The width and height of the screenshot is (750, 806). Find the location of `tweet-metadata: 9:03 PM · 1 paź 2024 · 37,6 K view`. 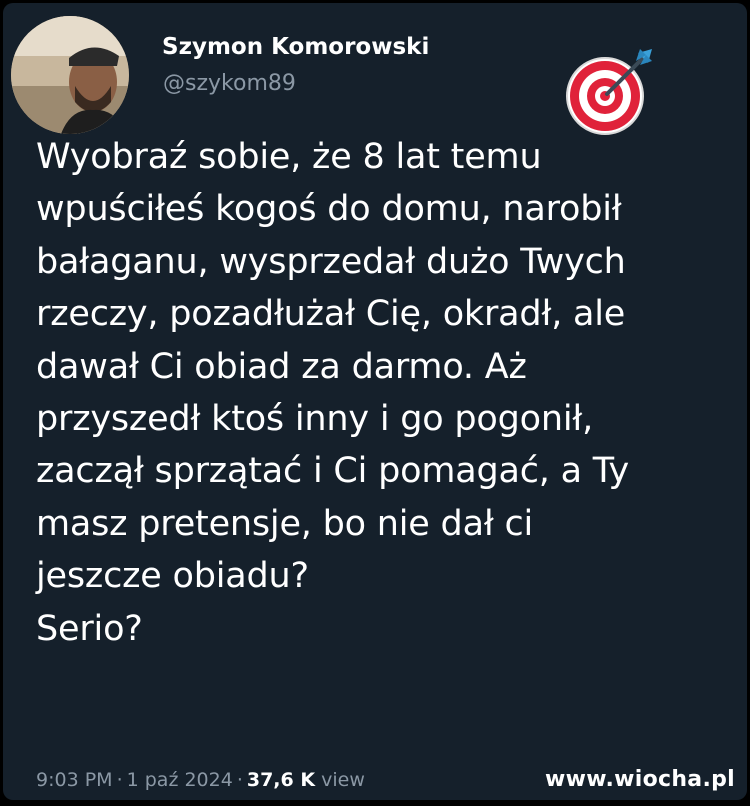

tweet-metadata: 9:03 PM · 1 paź 2024 · 37,6 K view is located at coordinates (200, 780).